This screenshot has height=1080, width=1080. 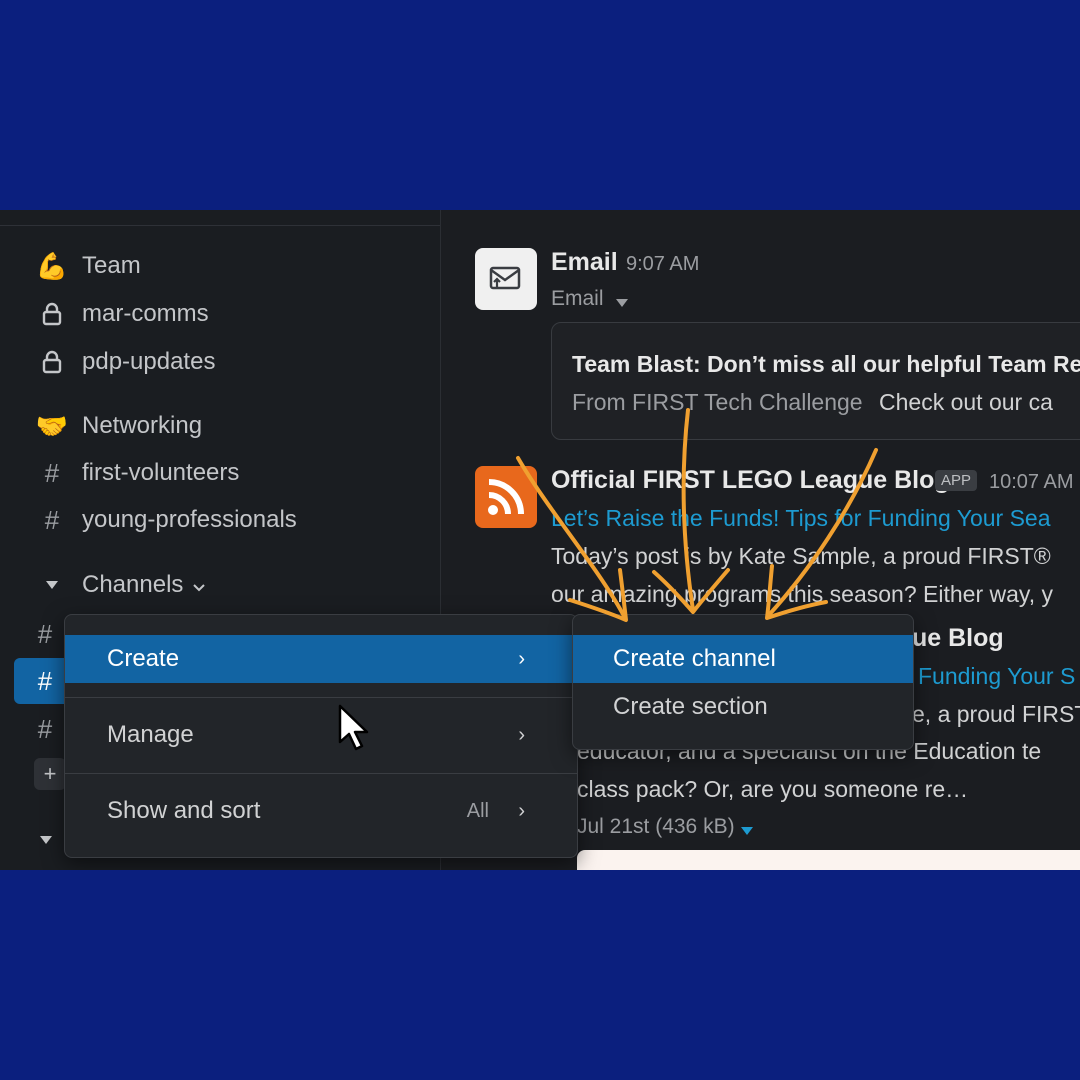 I want to click on mouse-cursor-icon, so click(x=354, y=730).